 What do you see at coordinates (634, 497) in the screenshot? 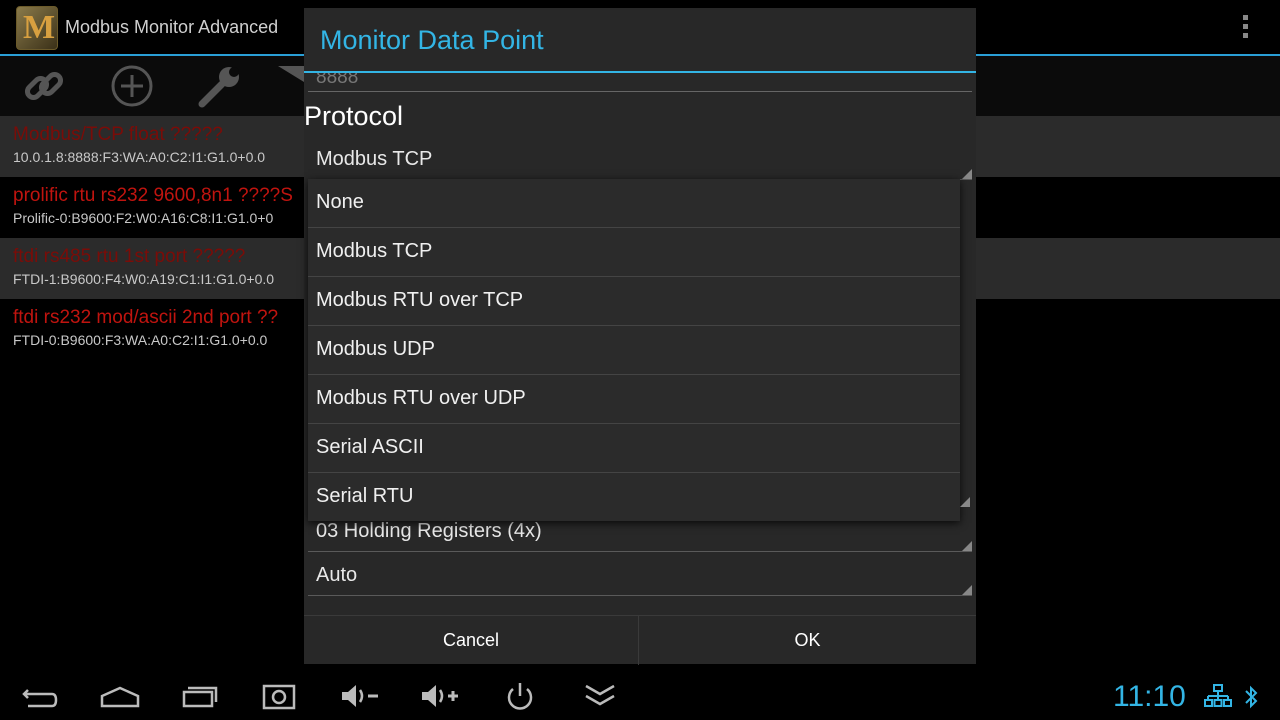
I see `dropdown-option-serial-rtu: Serial RTU` at bounding box center [634, 497].